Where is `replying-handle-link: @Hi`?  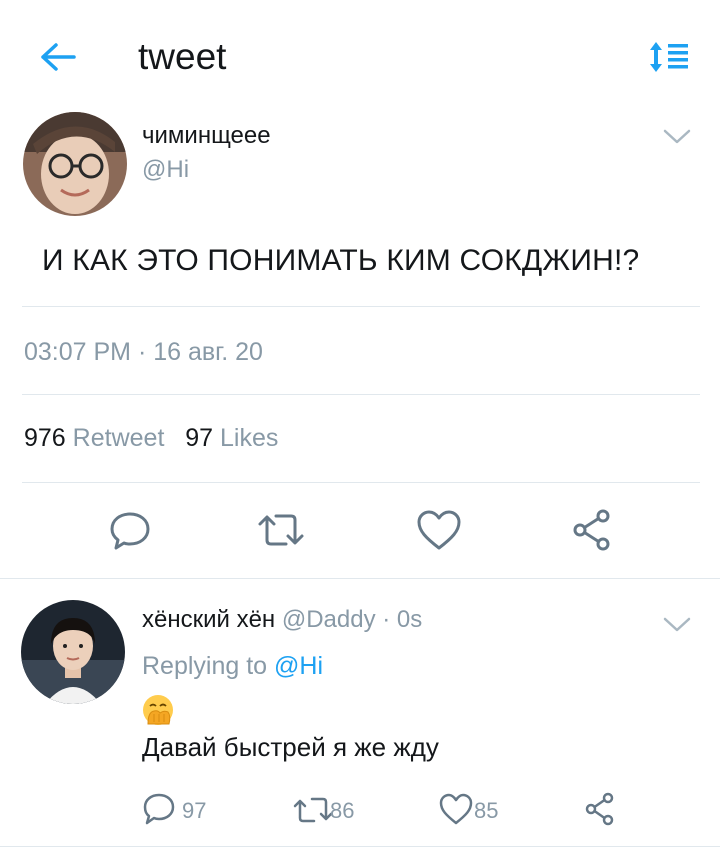
replying-handle-link: @Hi is located at coordinates (298, 666).